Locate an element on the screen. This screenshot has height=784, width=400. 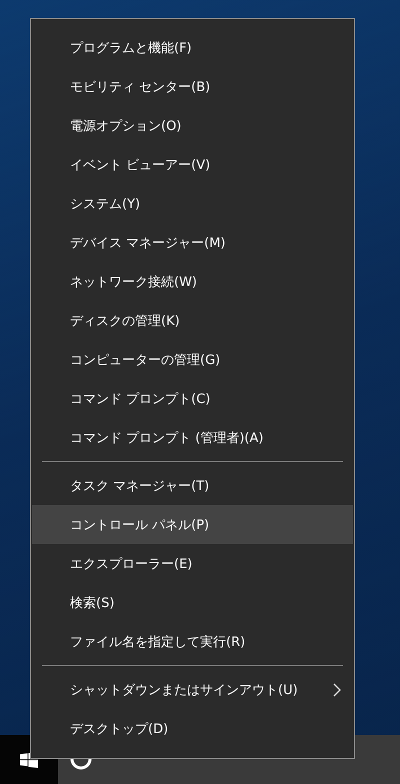
menu-item: ファイル名を指定して実行(R) is located at coordinates (192, 641).